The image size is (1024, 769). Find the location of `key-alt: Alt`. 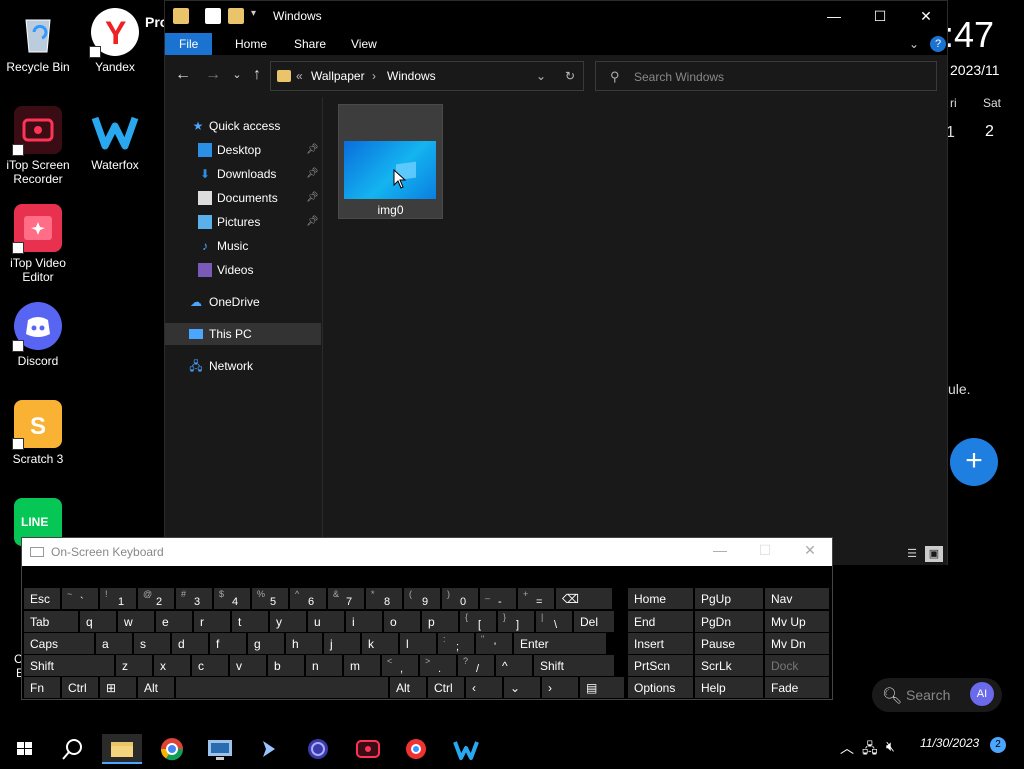

key-alt: Alt is located at coordinates (408, 687).